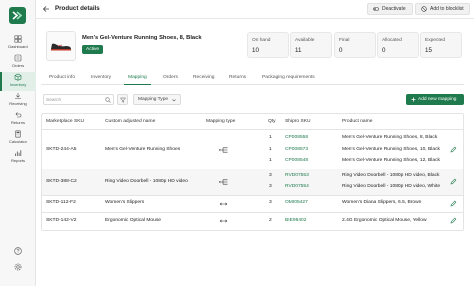 The height and width of the screenshot is (286, 474). Describe the element at coordinates (73, 100) in the screenshot. I see `search-input` at that location.